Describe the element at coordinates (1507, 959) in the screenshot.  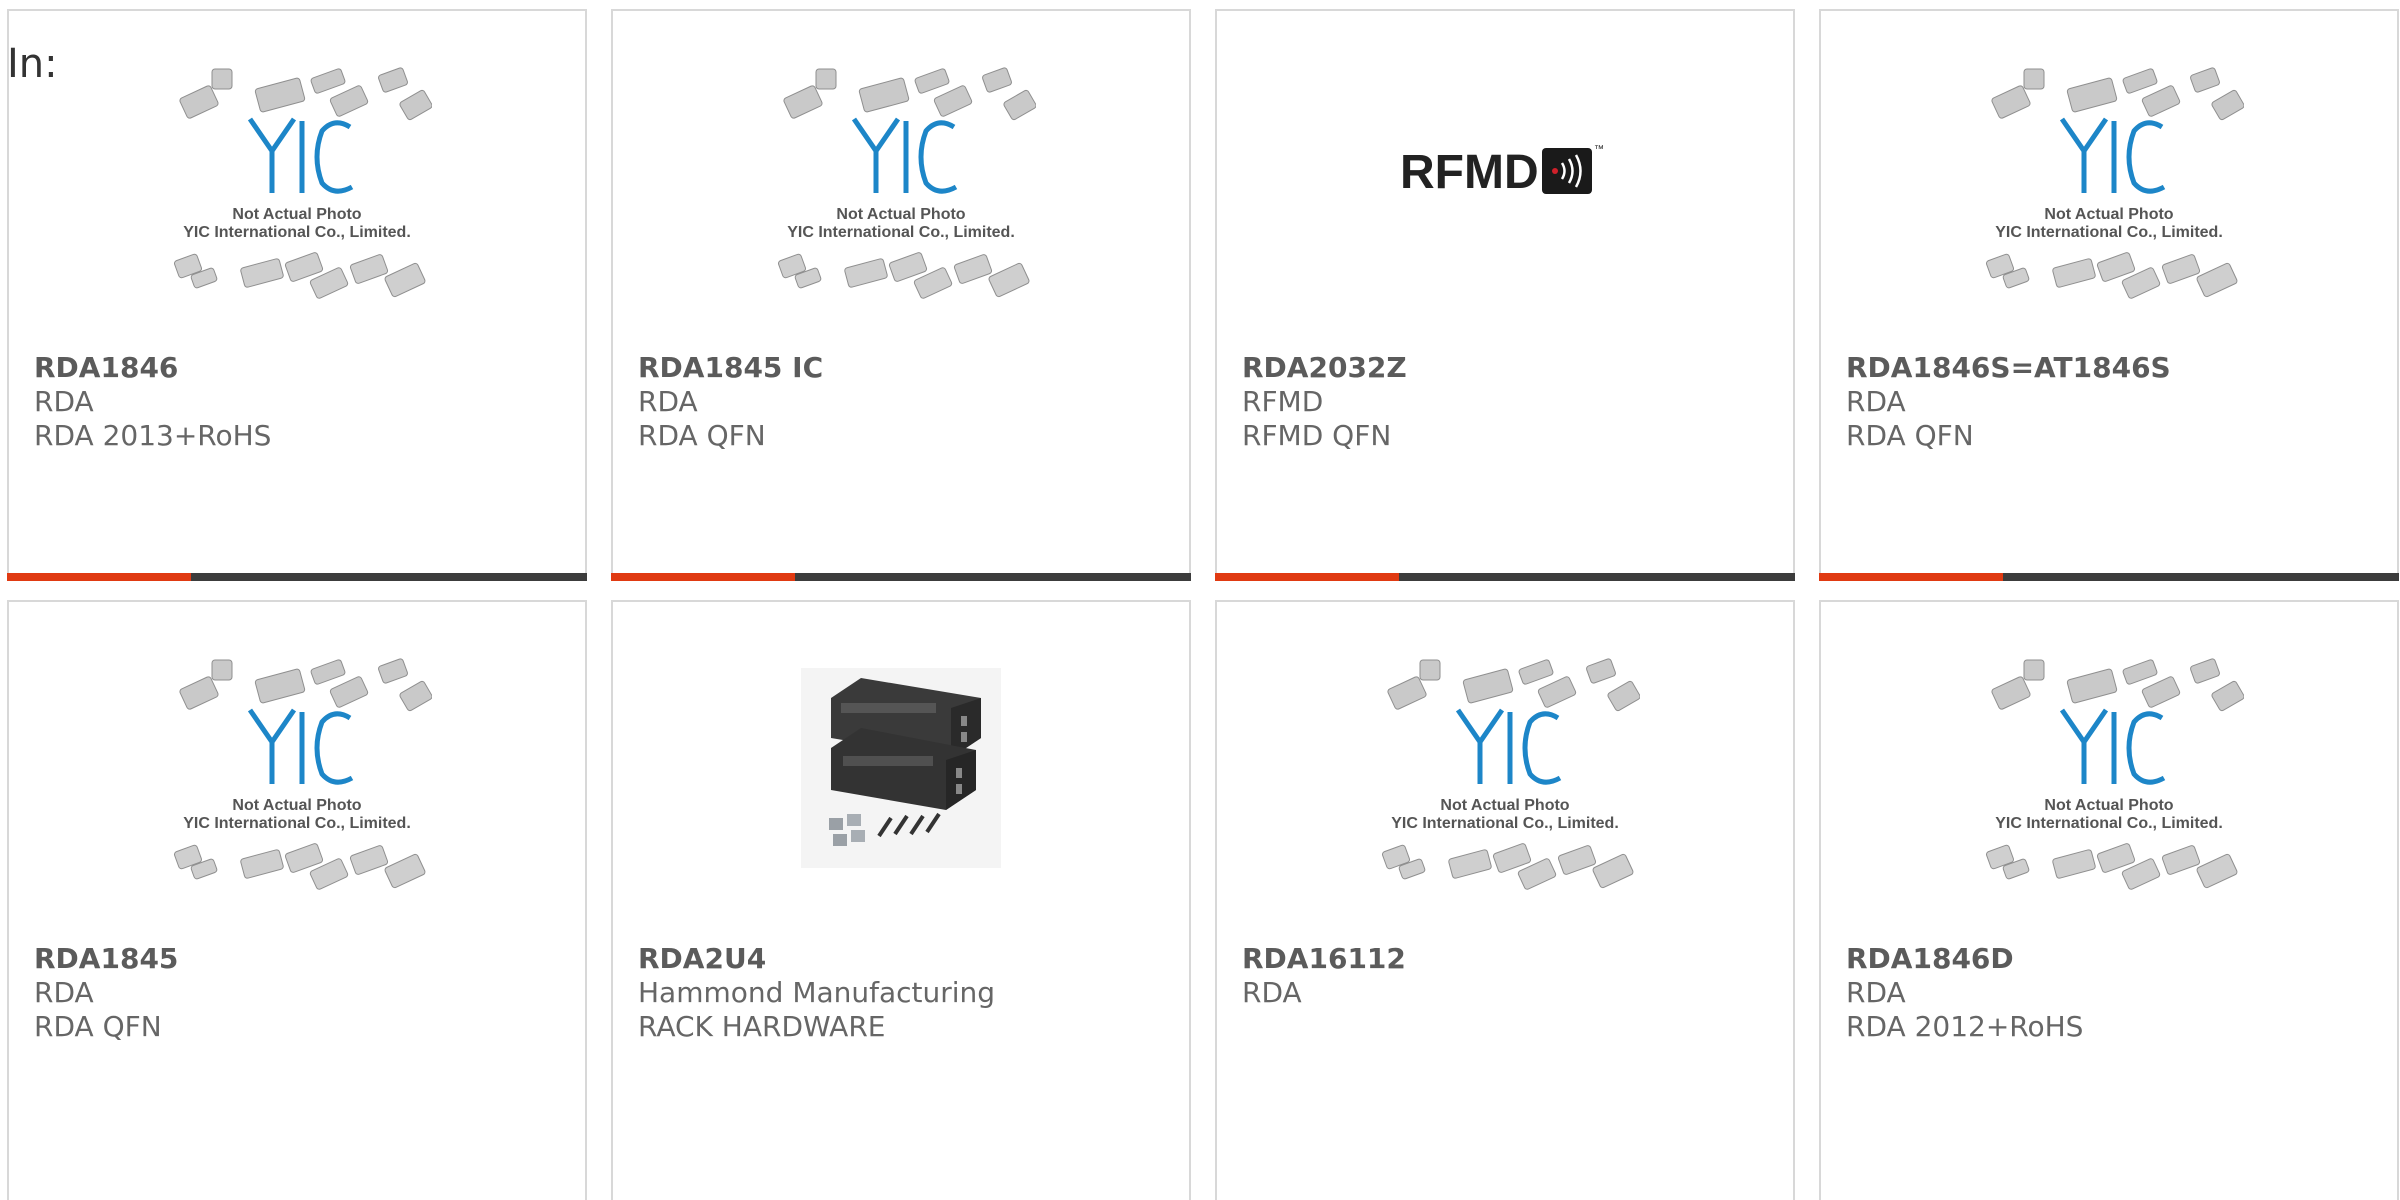
I see `part-number: RDA16112` at that location.